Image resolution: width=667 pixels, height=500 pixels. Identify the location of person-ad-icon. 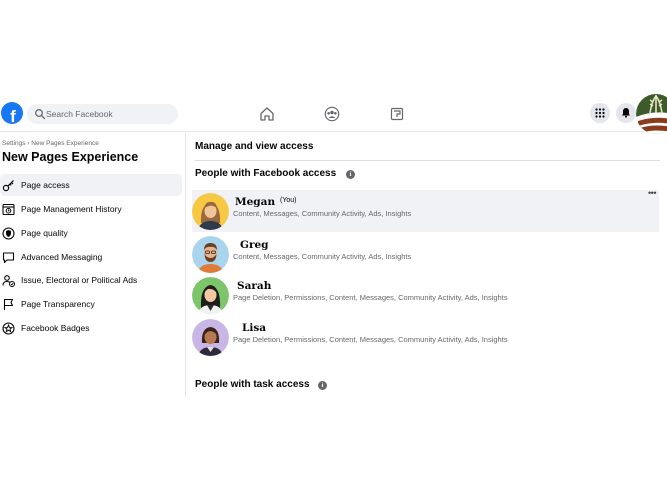
(8, 281).